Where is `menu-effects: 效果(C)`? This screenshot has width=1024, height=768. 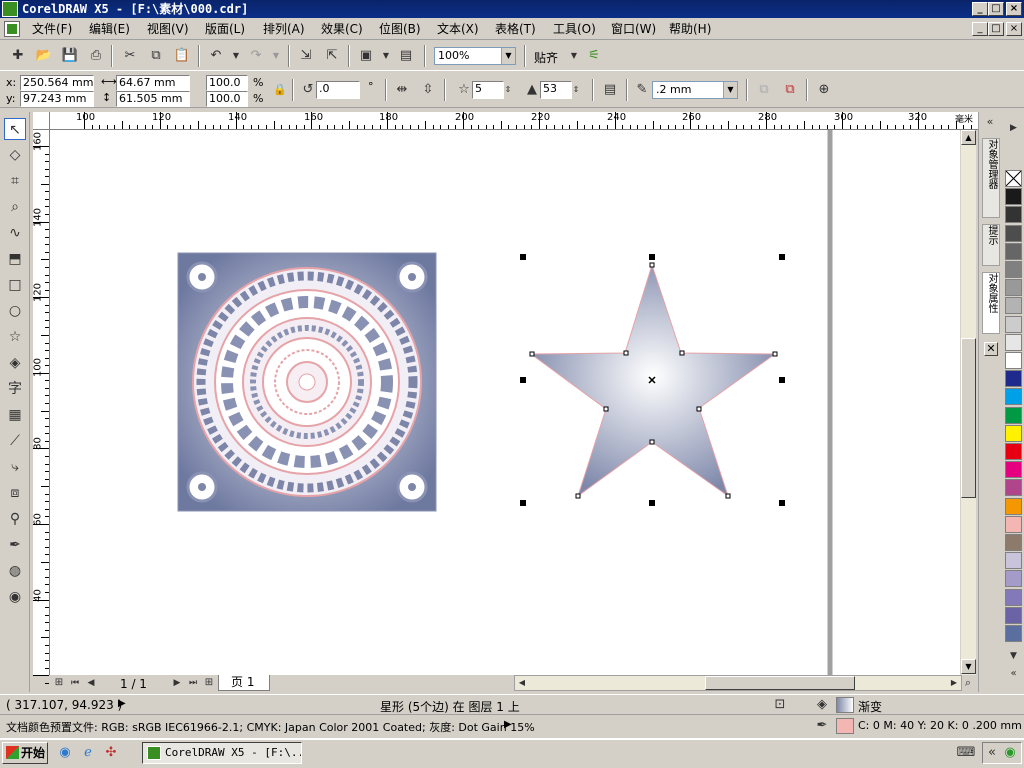 menu-effects: 效果(C) is located at coordinates (342, 29).